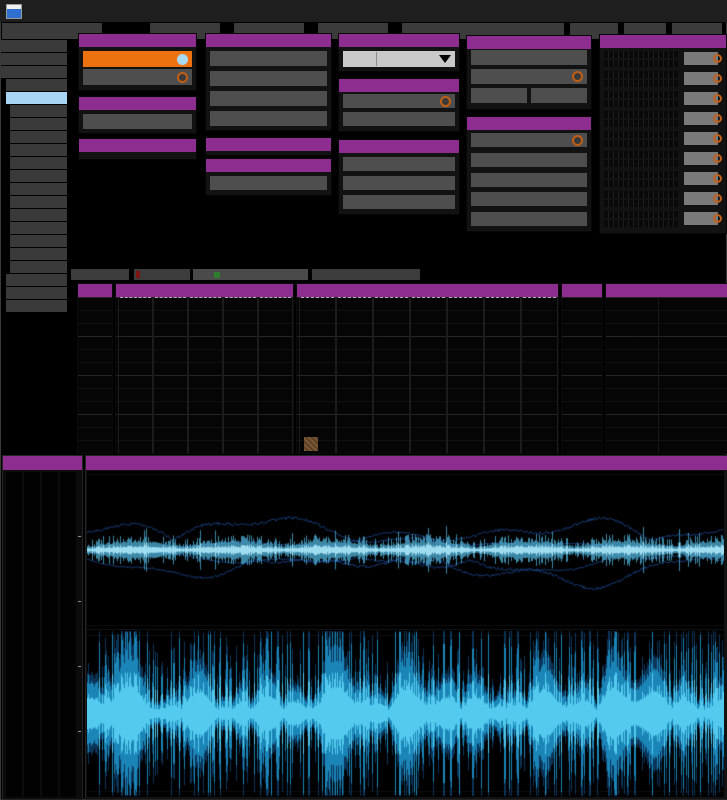  Describe the element at coordinates (36, 293) in the screenshot. I see `sidebar-item-wideband-compr` at that location.